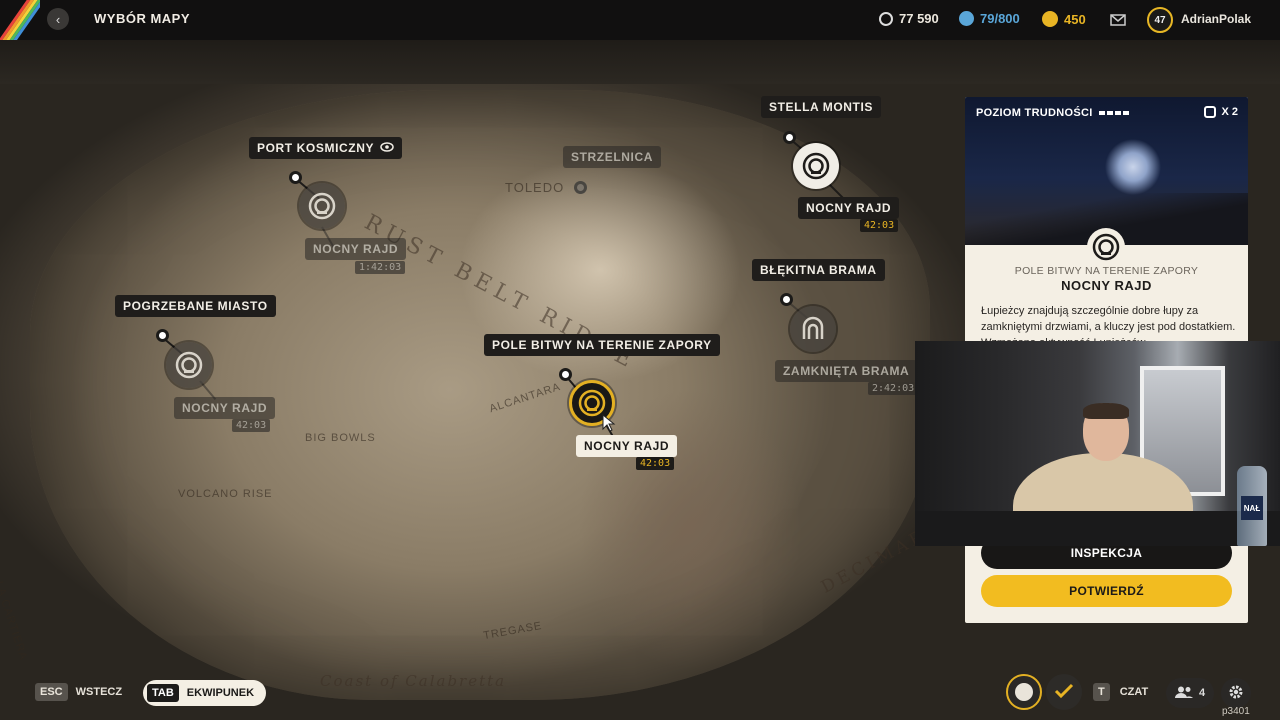 This screenshot has height=720, width=1280. What do you see at coordinates (893, 388) in the screenshot?
I see `event-timer: 2:42:03` at bounding box center [893, 388].